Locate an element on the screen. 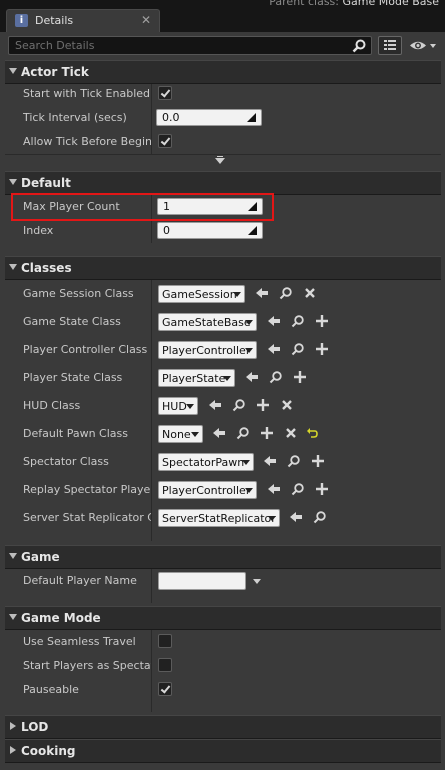 The image size is (445, 770). details-icon: i is located at coordinates (21, 20).